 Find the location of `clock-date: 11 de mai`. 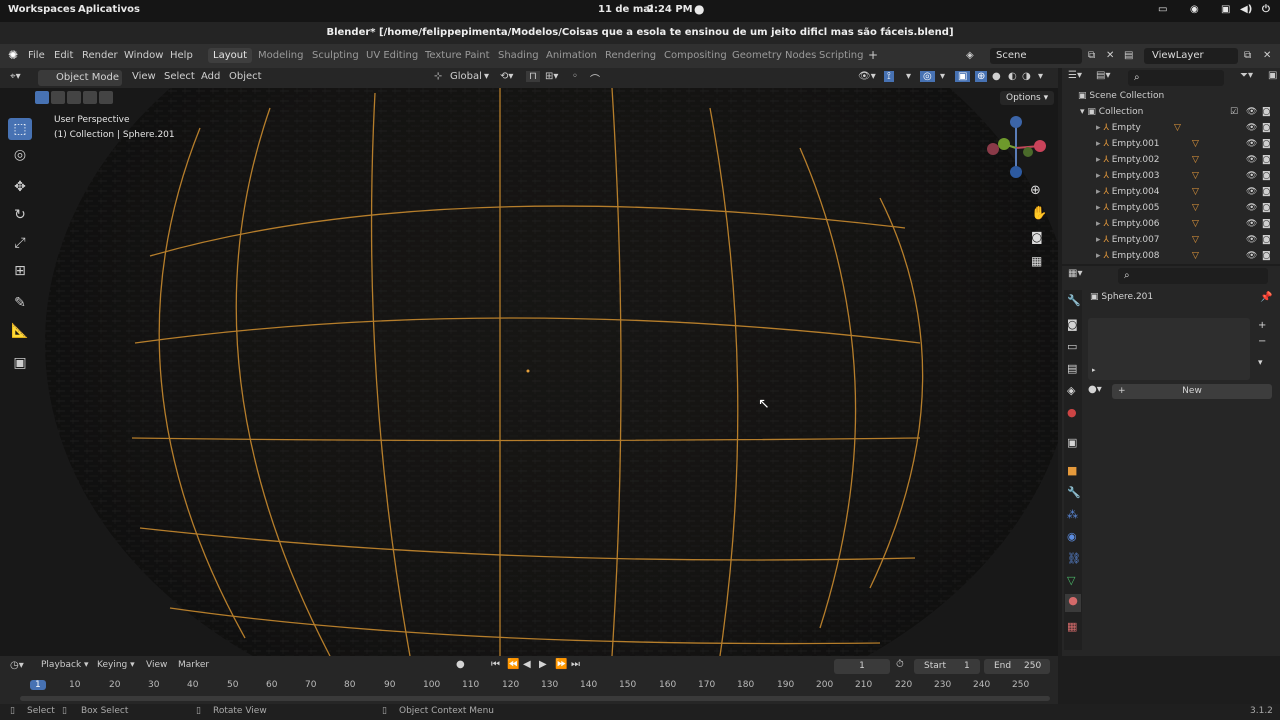

clock-date: 11 de mai is located at coordinates (625, 9).